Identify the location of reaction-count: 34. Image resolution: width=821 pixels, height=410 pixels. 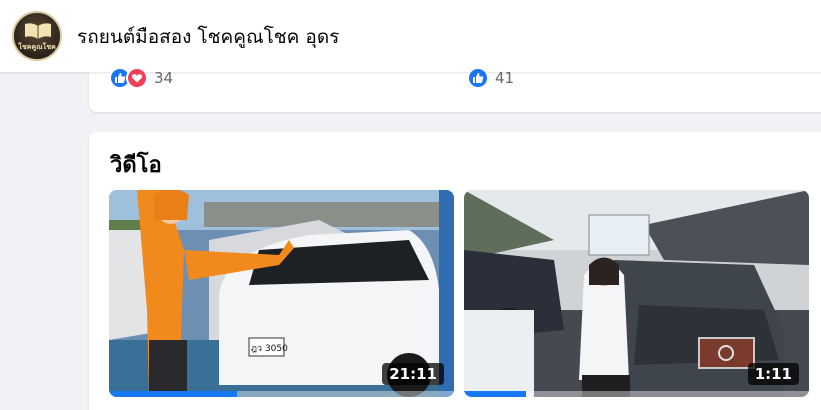
(164, 78).